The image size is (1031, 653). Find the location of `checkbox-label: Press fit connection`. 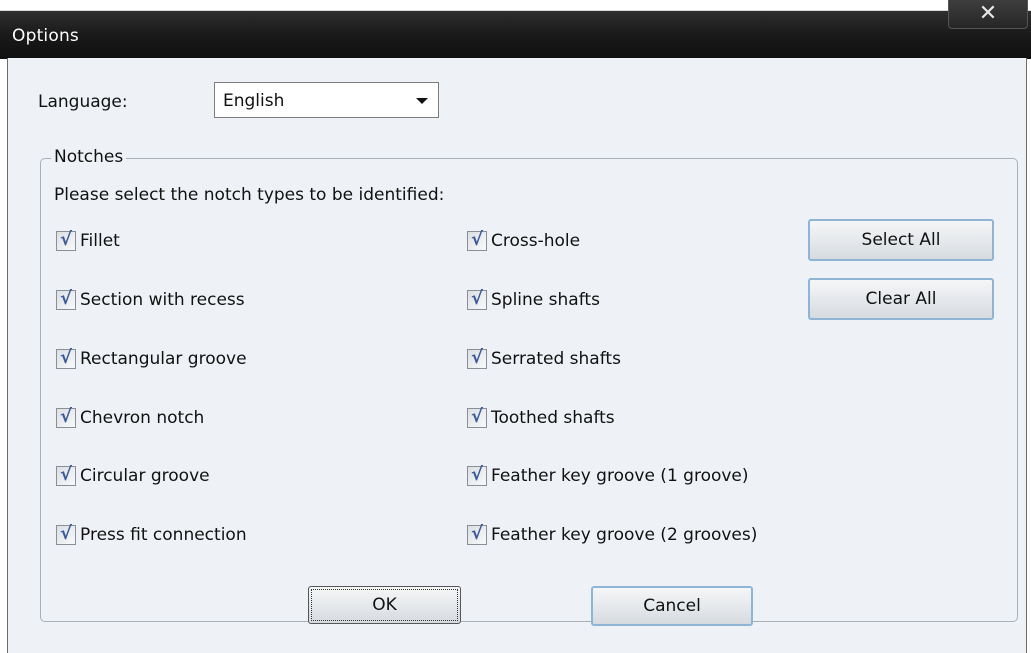

checkbox-label: Press fit connection is located at coordinates (163, 535).